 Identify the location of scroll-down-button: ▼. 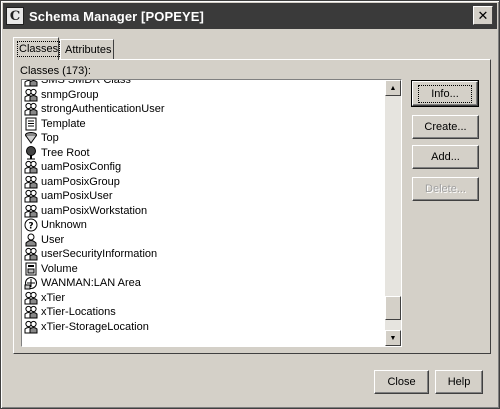
(393, 338).